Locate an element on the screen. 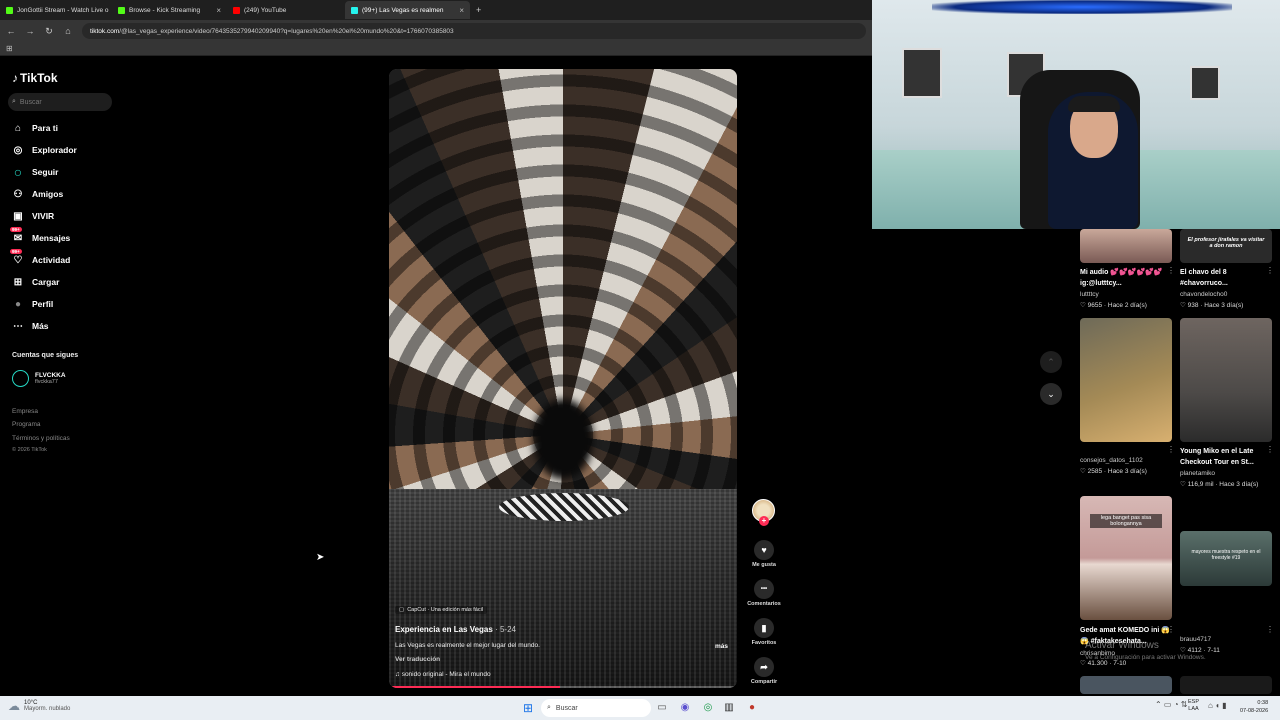 The height and width of the screenshot is (720, 1280). feed-thumbnail: lega banget pas sisa bolongannya is located at coordinates (1126, 558).